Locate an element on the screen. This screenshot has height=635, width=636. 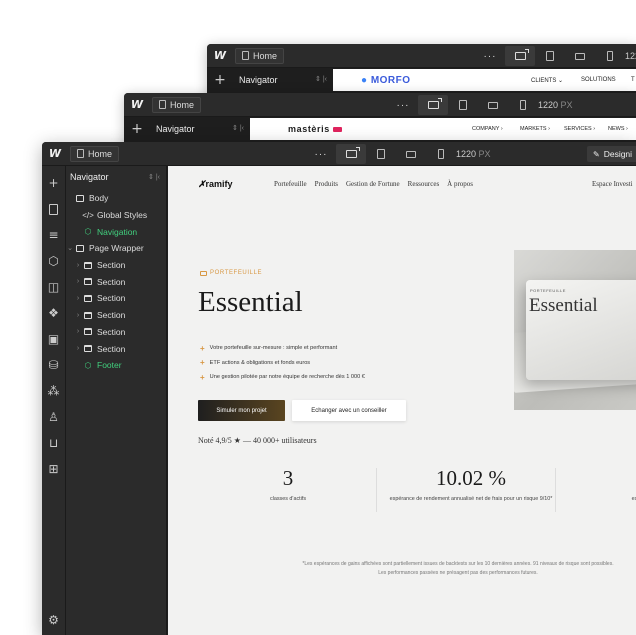
canvas-width: 1220 is located at coordinates (630, 56).